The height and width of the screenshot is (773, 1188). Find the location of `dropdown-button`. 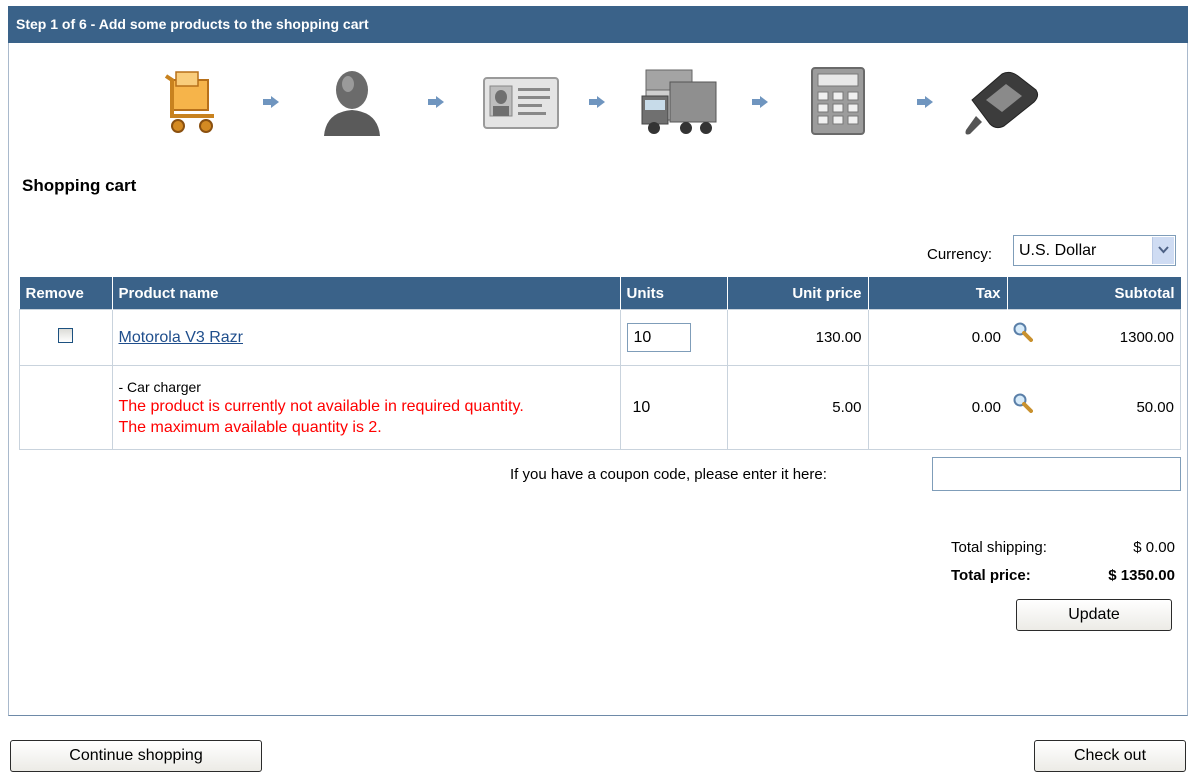

dropdown-button is located at coordinates (1163, 250).